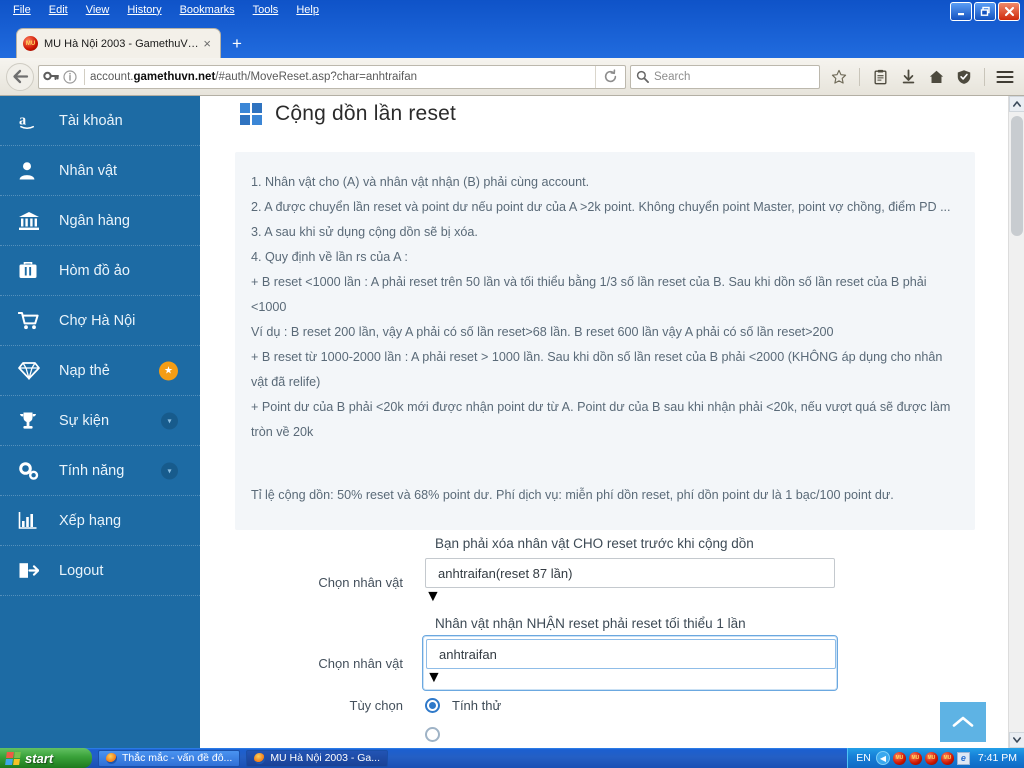 This screenshot has width=1024, height=768. What do you see at coordinates (839, 77) in the screenshot?
I see `bookmark-star-button` at bounding box center [839, 77].